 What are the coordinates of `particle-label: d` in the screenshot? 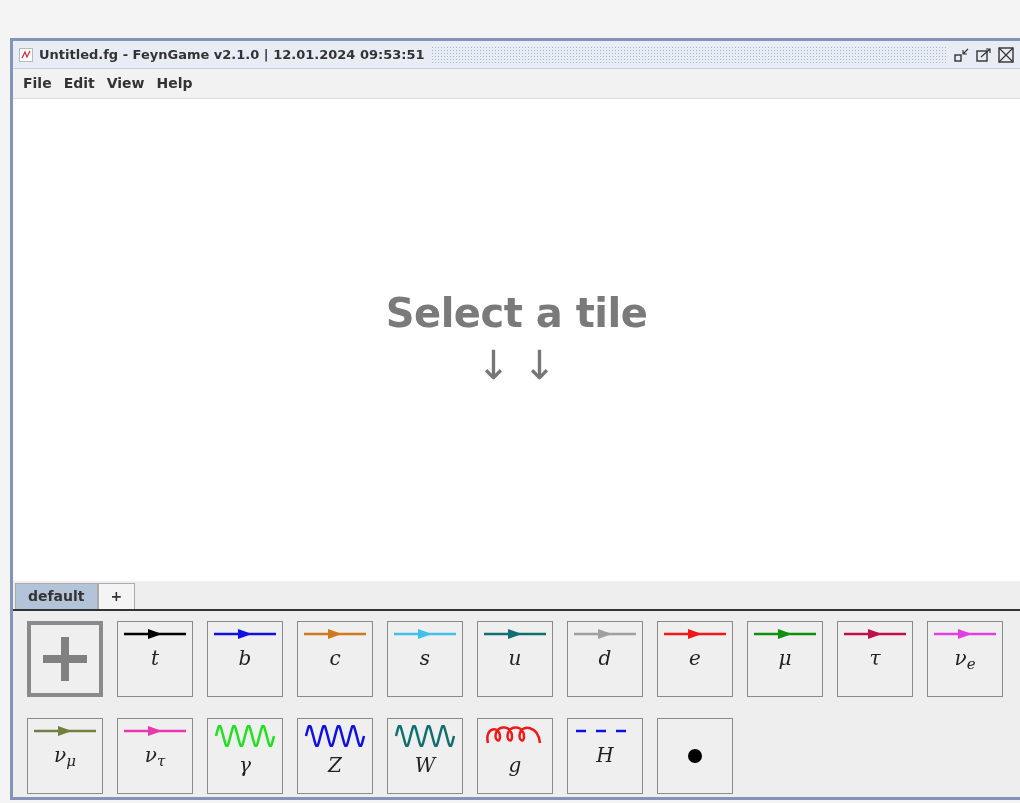 It's located at (605, 658).